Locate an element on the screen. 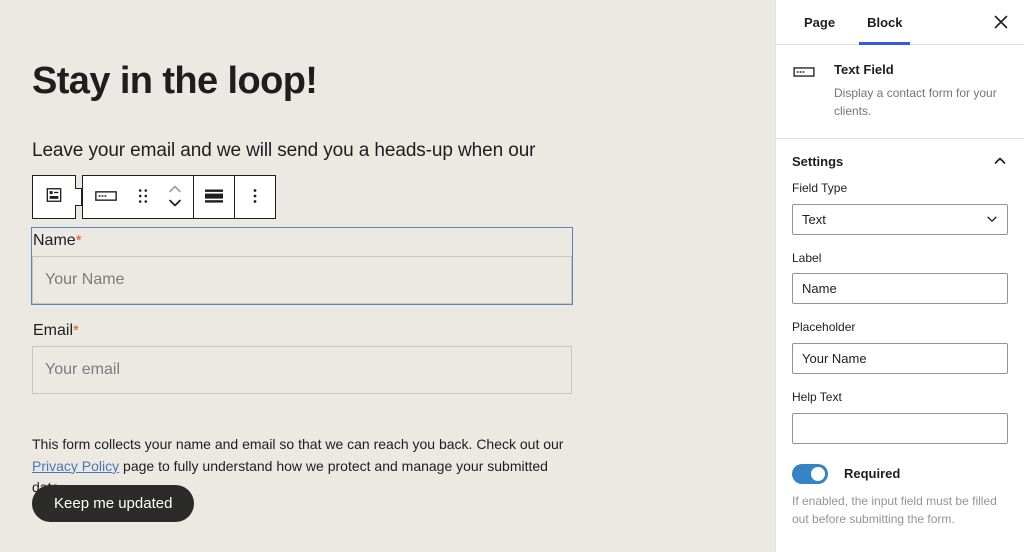 The width and height of the screenshot is (1024, 552). close-sidebar-button is located at coordinates (1001, 23).